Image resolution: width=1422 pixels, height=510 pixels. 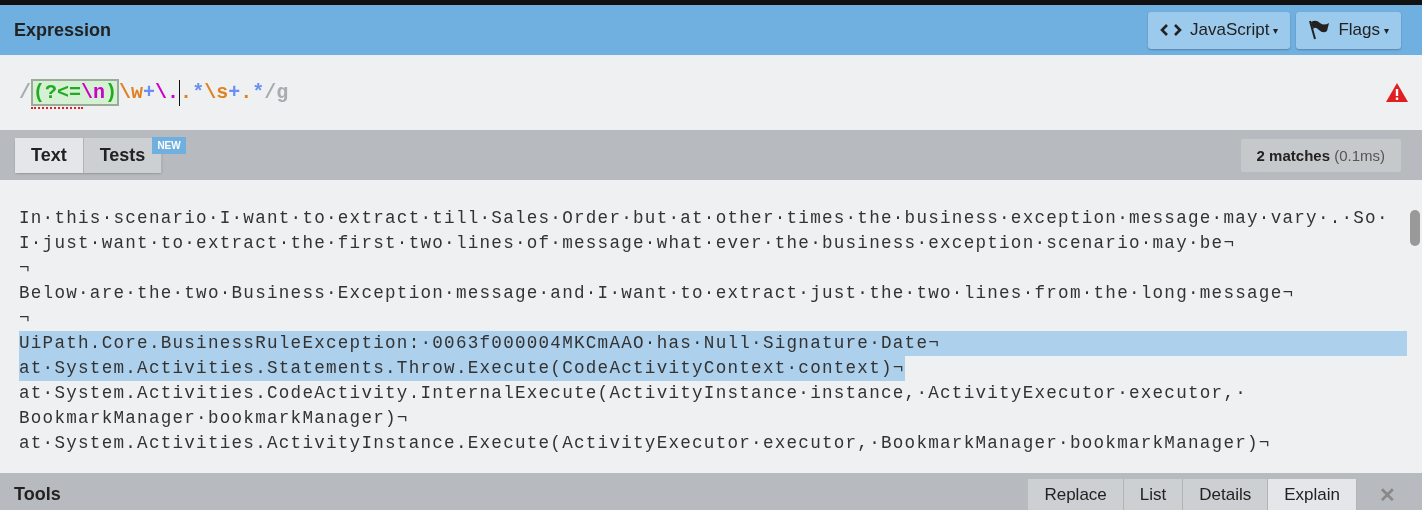 I want to click on text-line: In·this·scenario·I·want·to·extract·till·Sales·Order·but·at·other·times·the·business·exception·message·may·vary·.·So·, so click(x=704, y=218).